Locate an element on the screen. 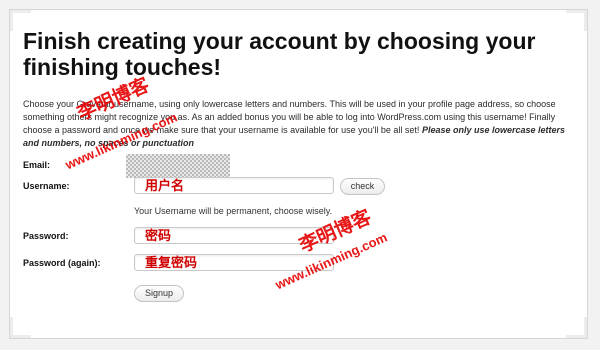 The width and height of the screenshot is (600, 350). username-label: Username: is located at coordinates (46, 186).